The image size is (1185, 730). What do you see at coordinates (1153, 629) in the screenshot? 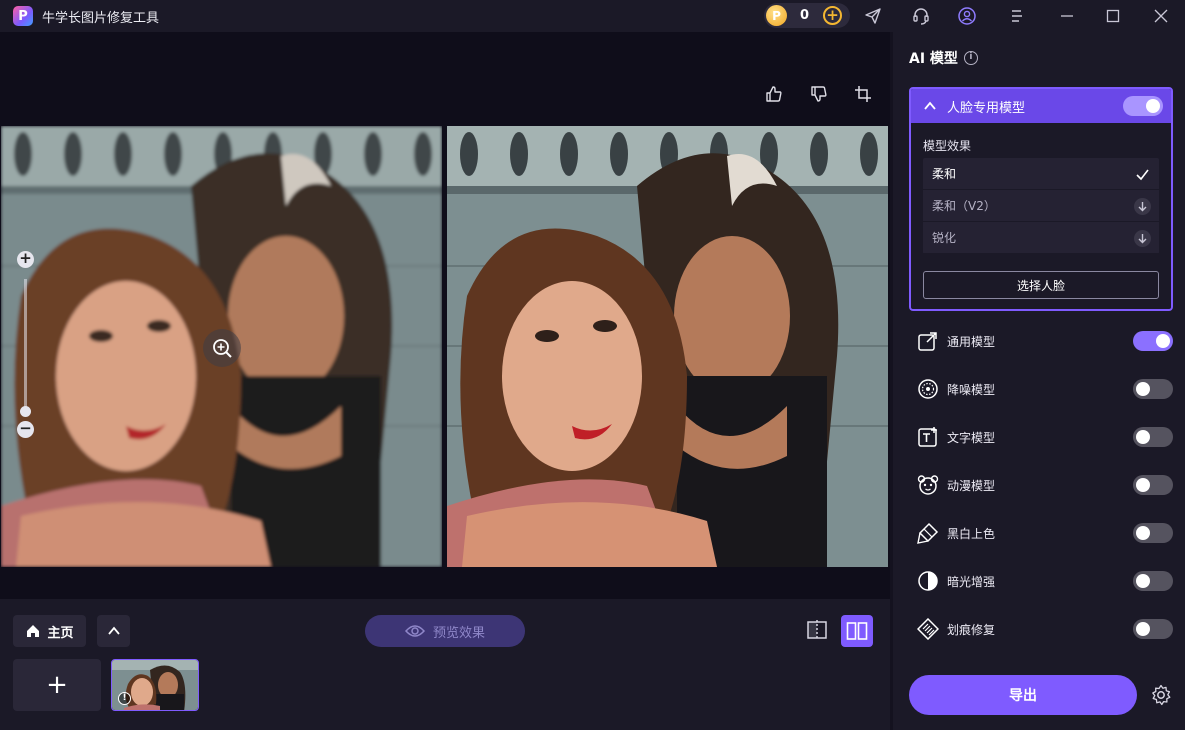
I see `scratch-repair-toggle` at bounding box center [1153, 629].